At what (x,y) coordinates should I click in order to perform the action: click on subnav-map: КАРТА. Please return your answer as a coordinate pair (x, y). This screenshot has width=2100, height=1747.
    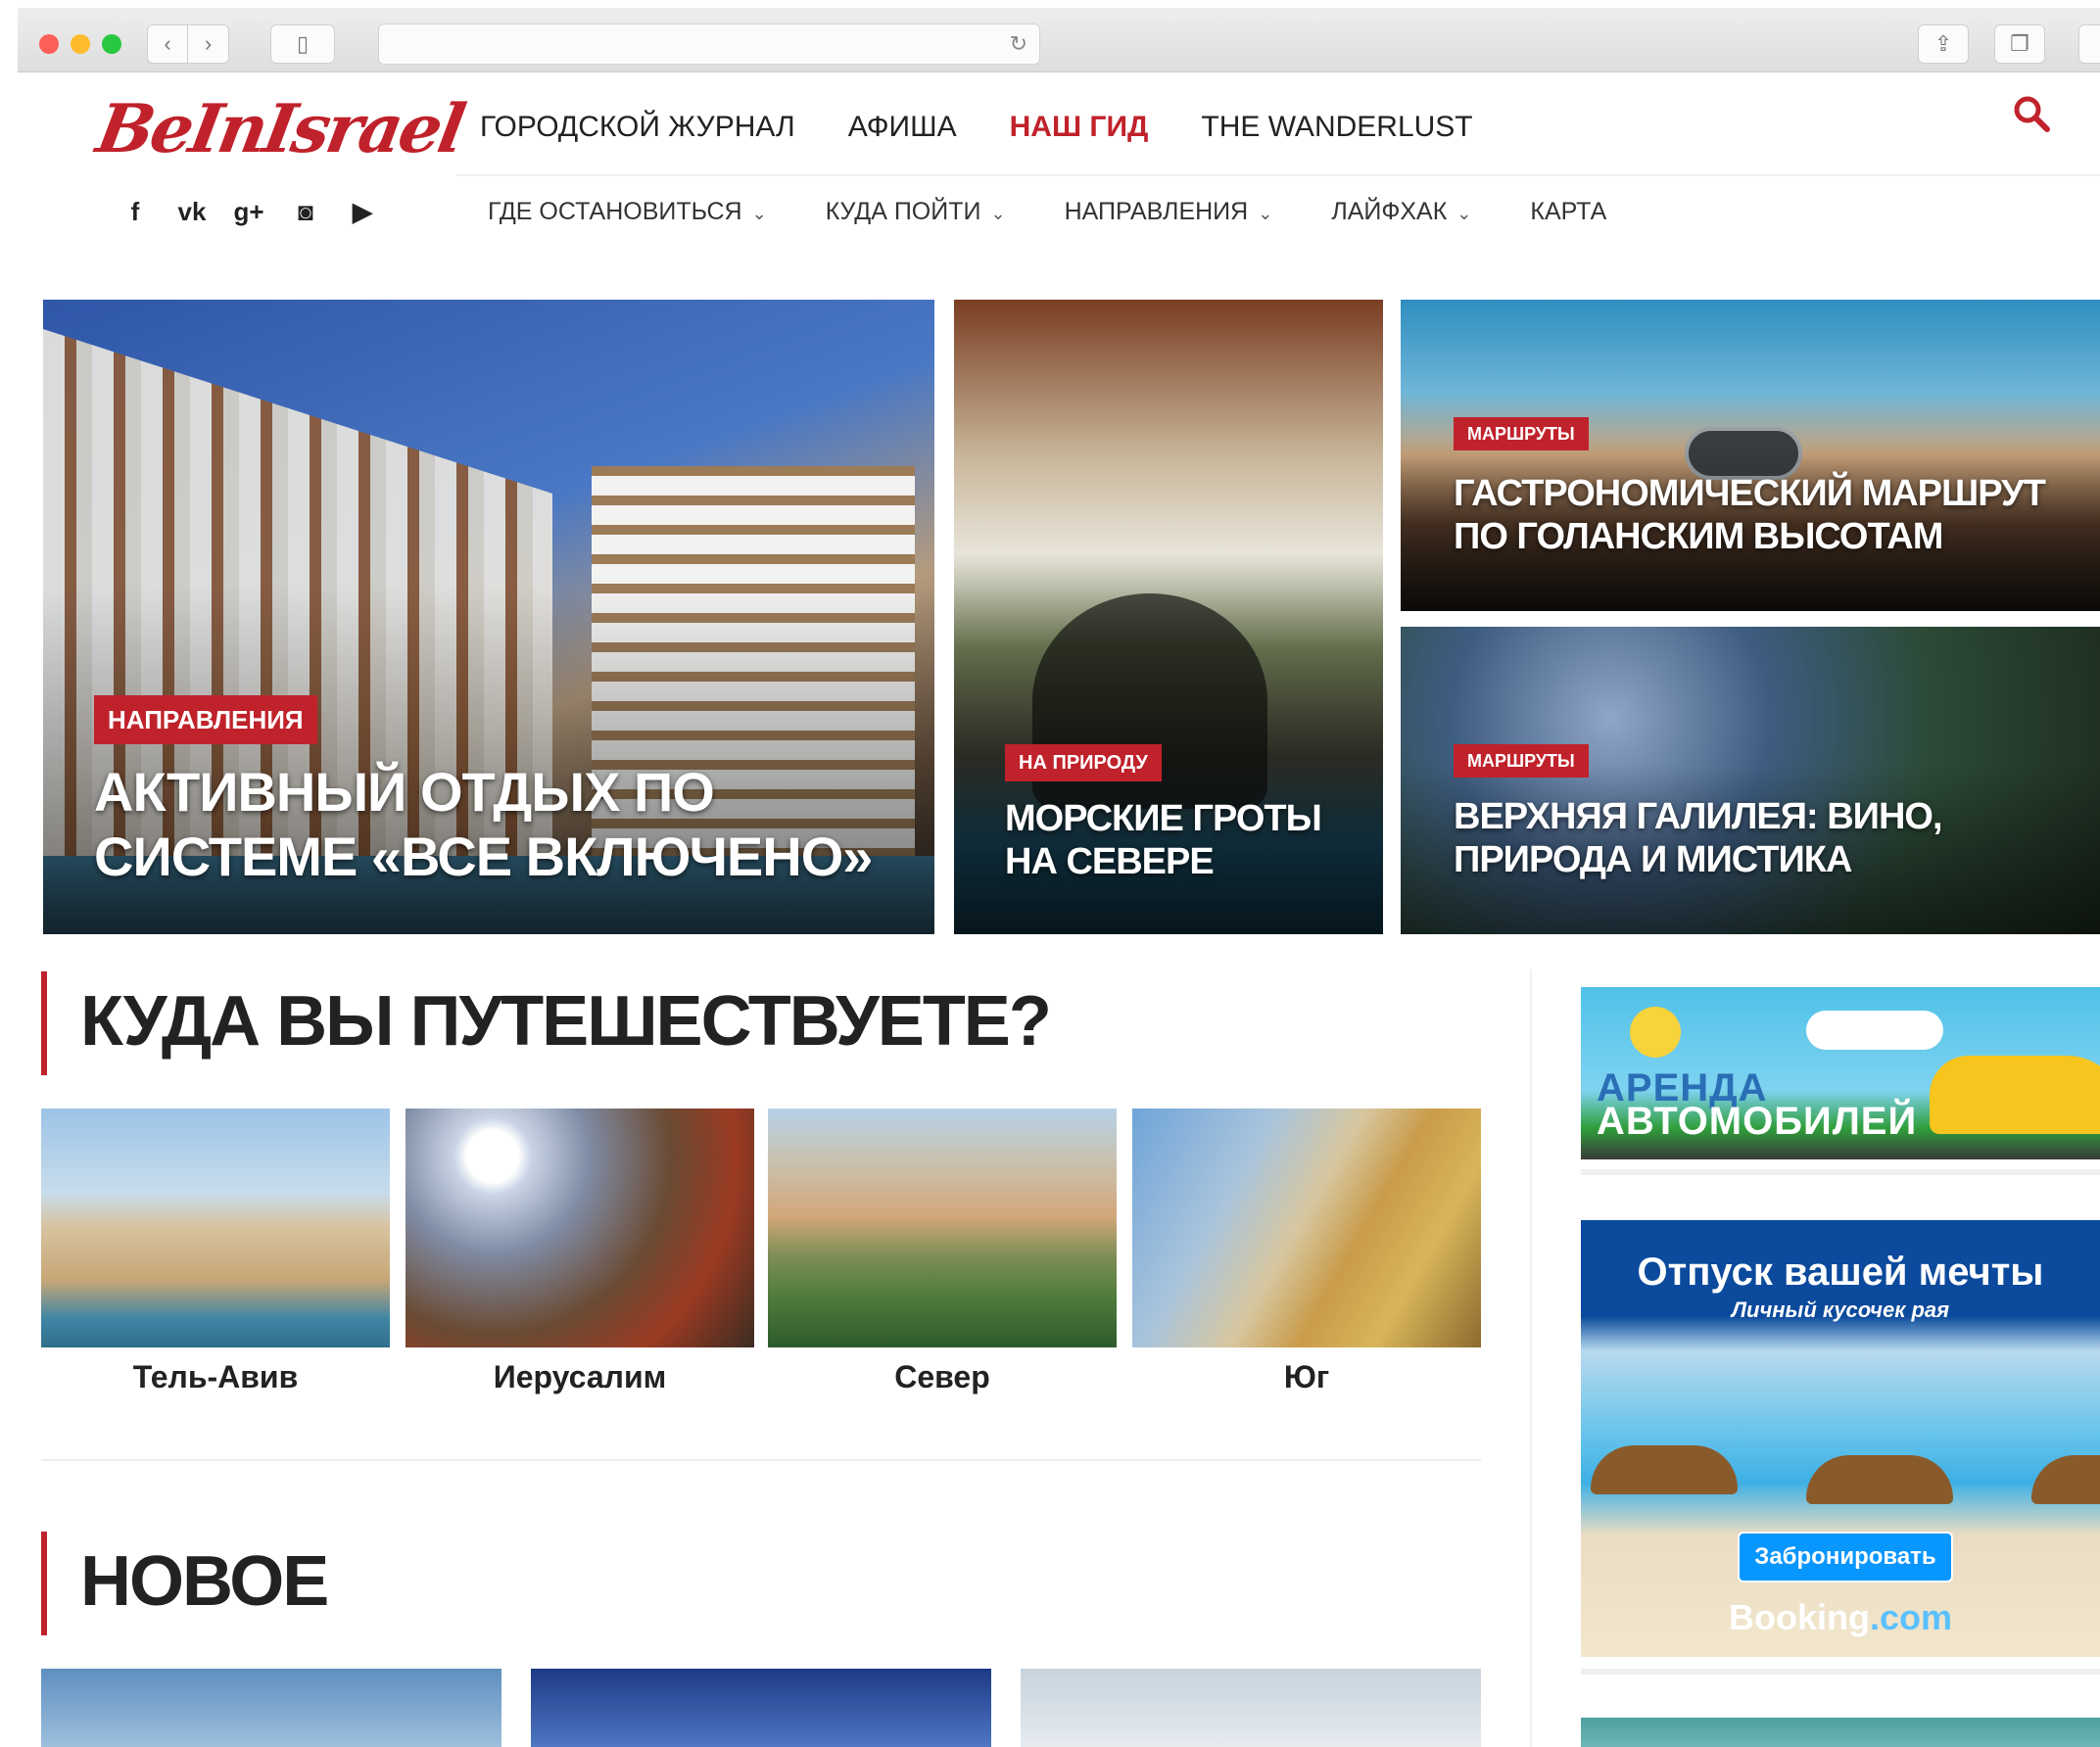
    Looking at the image, I should click on (1568, 212).